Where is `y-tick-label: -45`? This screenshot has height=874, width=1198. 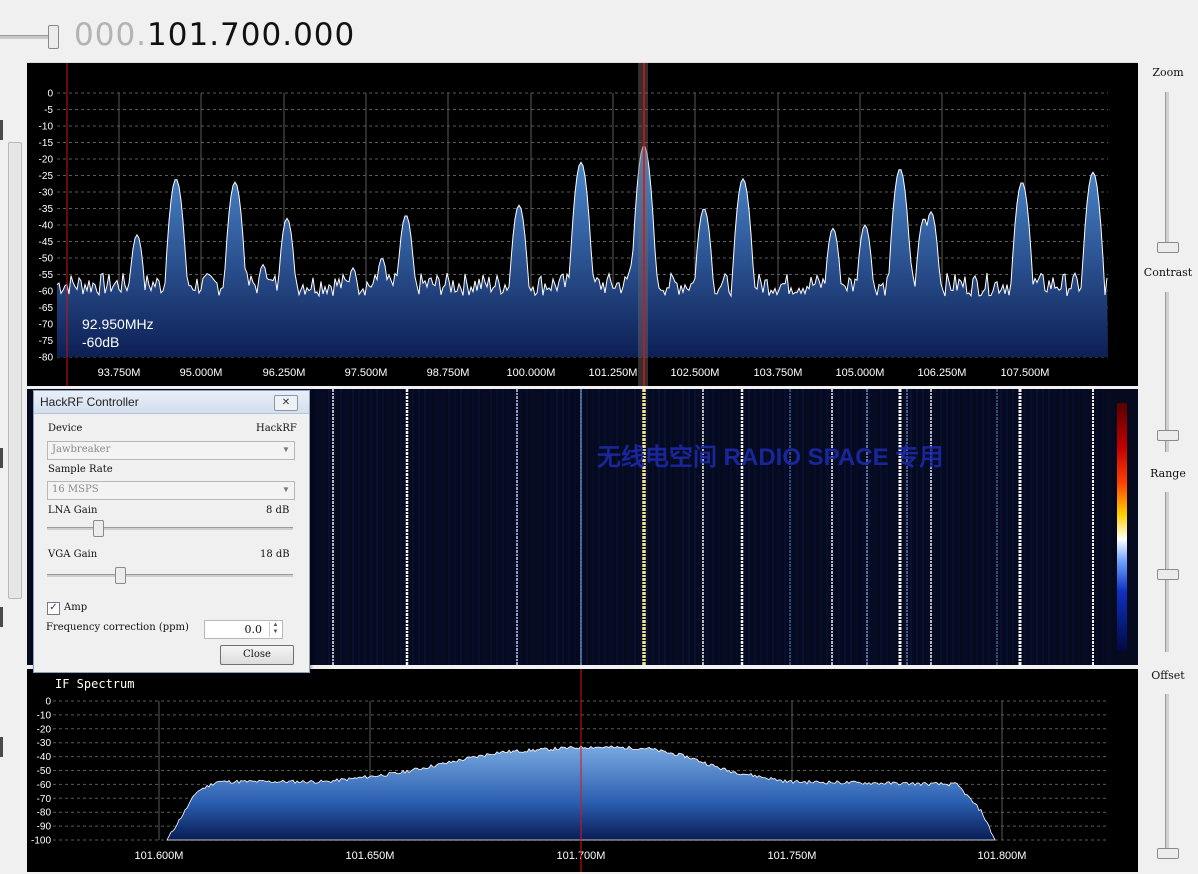 y-tick-label: -45 is located at coordinates (46, 242).